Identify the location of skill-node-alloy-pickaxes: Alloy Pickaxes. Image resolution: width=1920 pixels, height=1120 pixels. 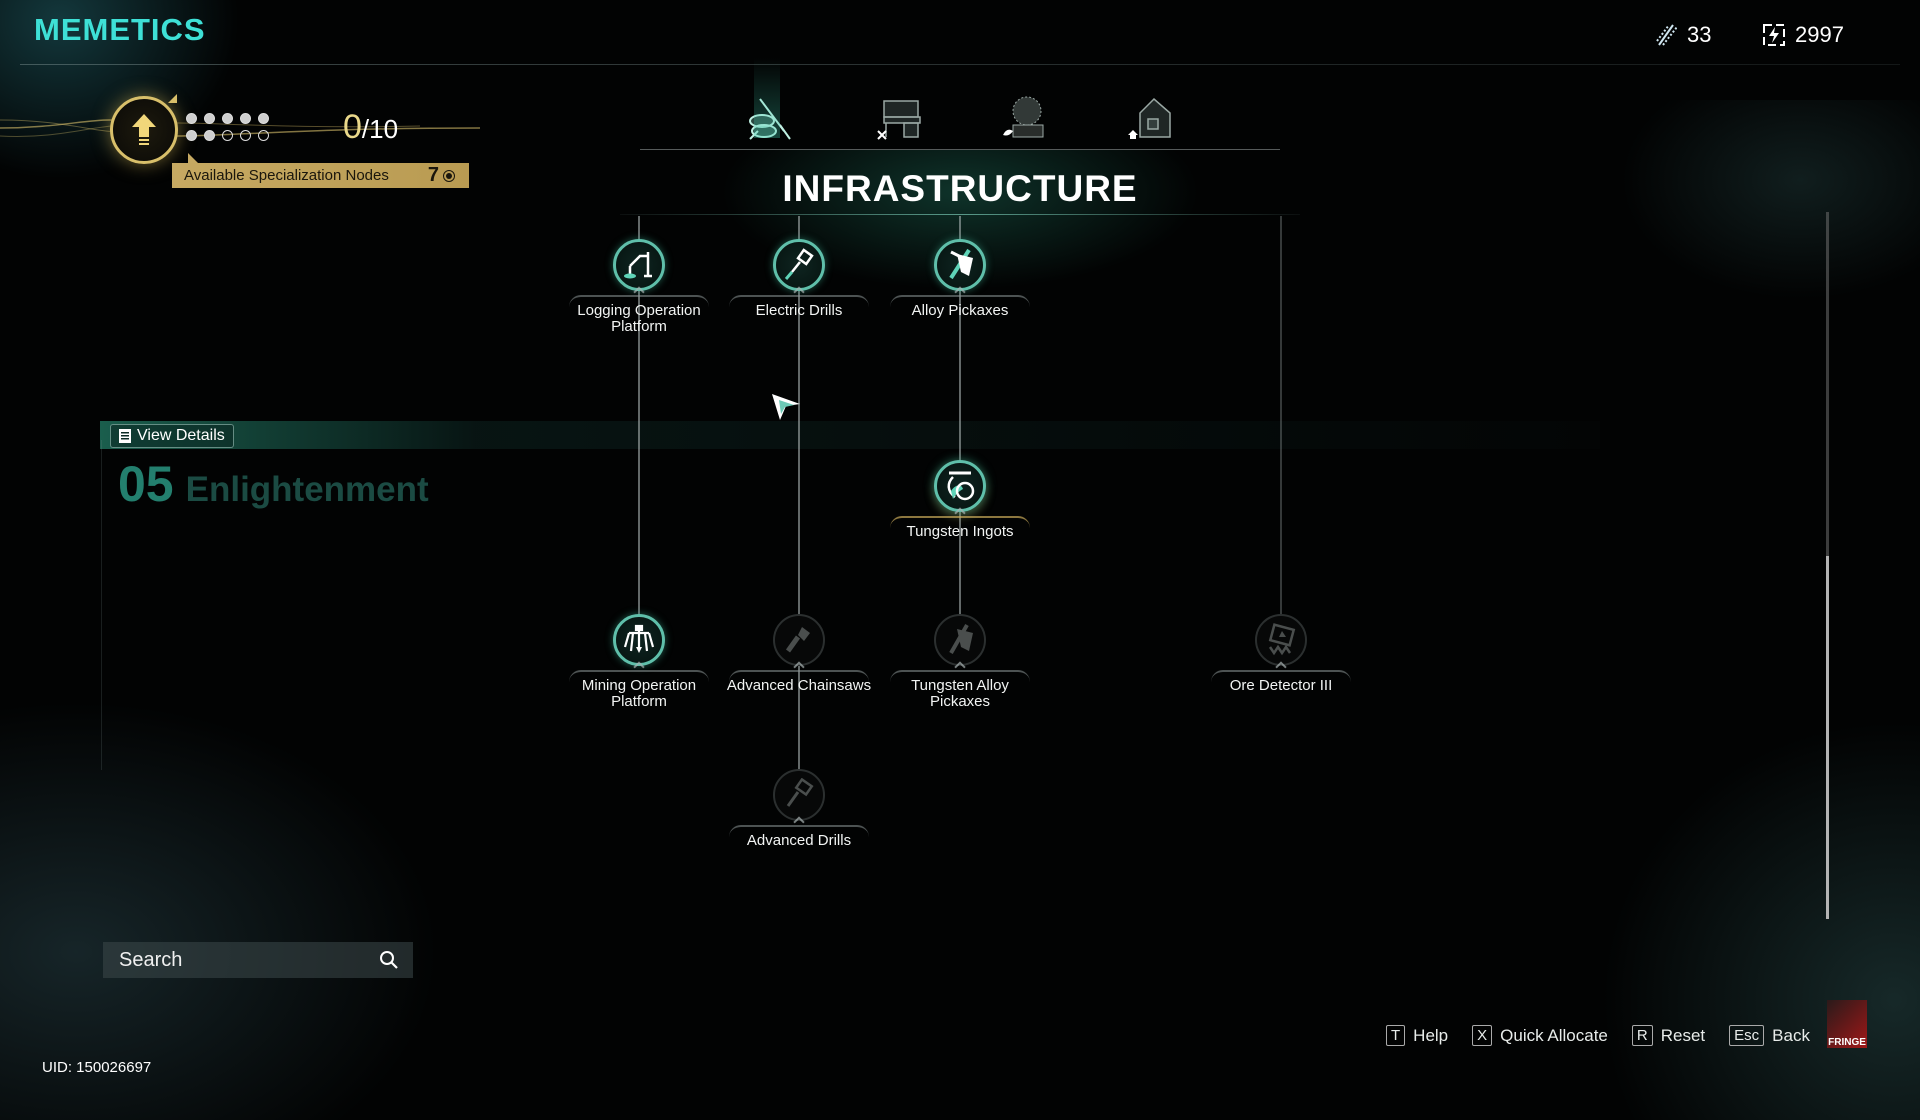
(960, 279).